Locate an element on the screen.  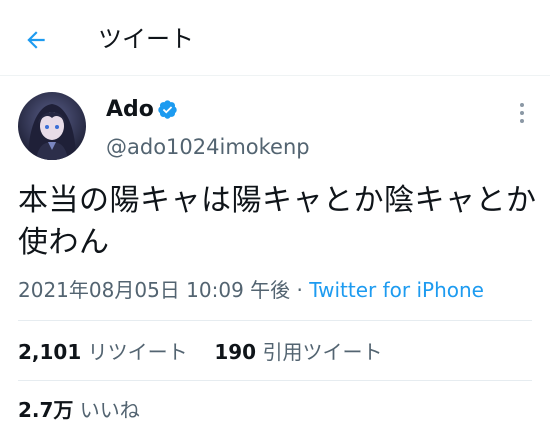
page-title: ツイート is located at coordinates (146, 39).